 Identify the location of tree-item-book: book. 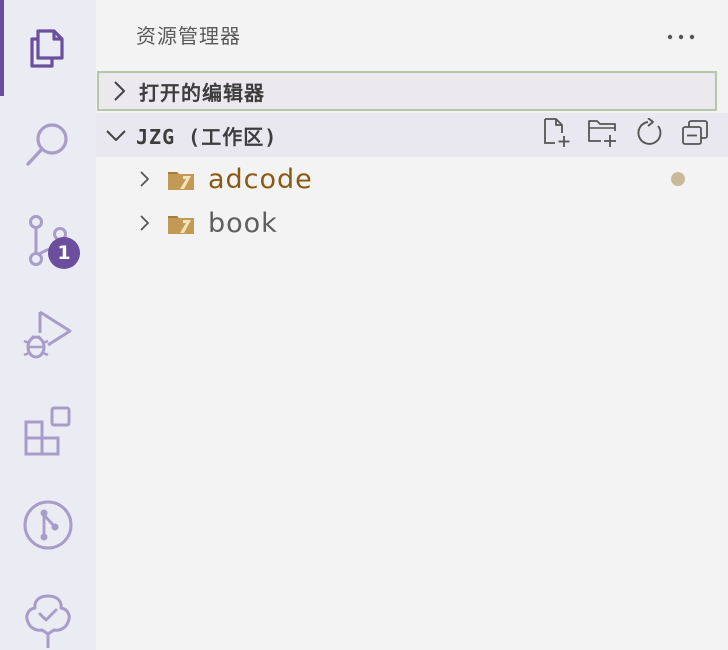
(412, 223).